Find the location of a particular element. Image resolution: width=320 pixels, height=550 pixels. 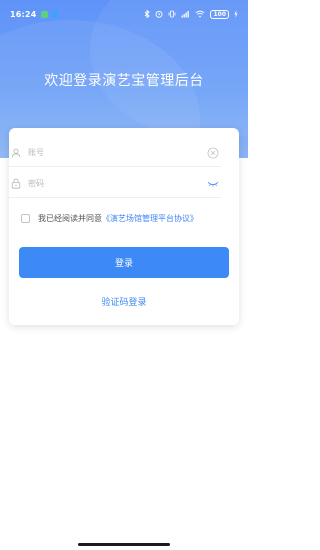

home-indicator is located at coordinates (124, 544).